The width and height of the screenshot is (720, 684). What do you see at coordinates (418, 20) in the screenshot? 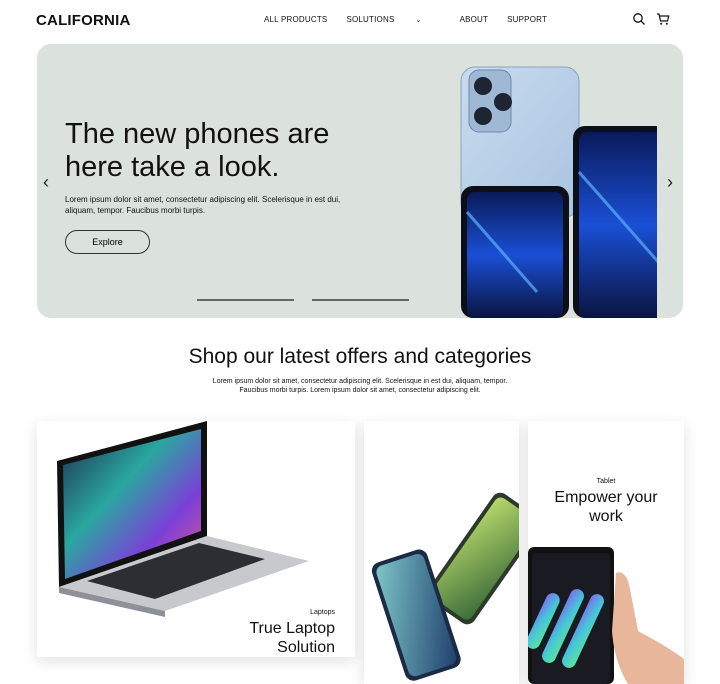
I see `chevron-down-icon: ⌄` at bounding box center [418, 20].